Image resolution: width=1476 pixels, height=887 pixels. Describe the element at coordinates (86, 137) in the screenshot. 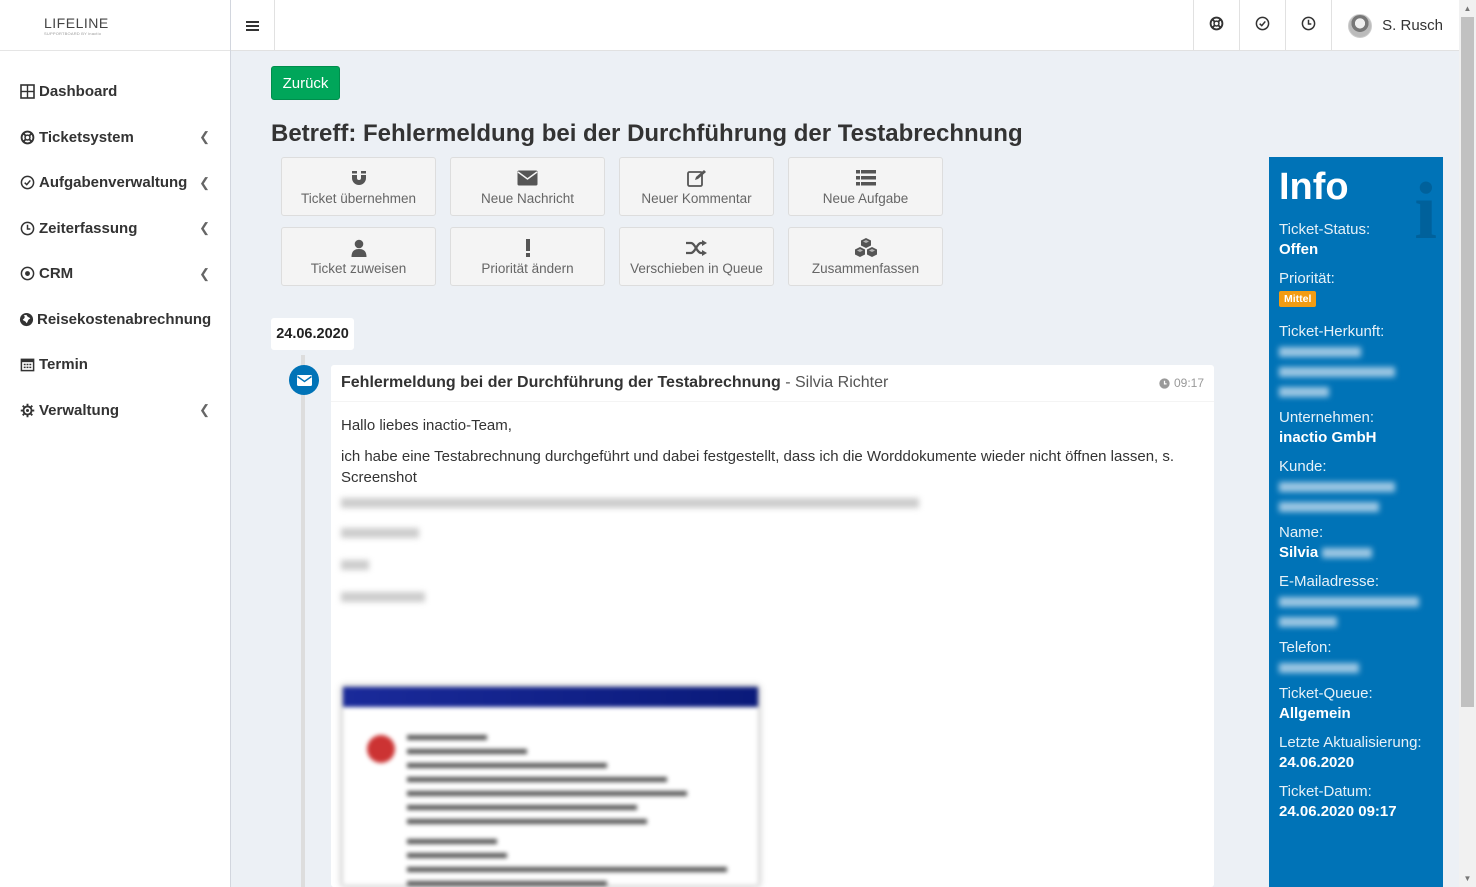

I see `sidebar-item-label: Ticketsystem` at that location.